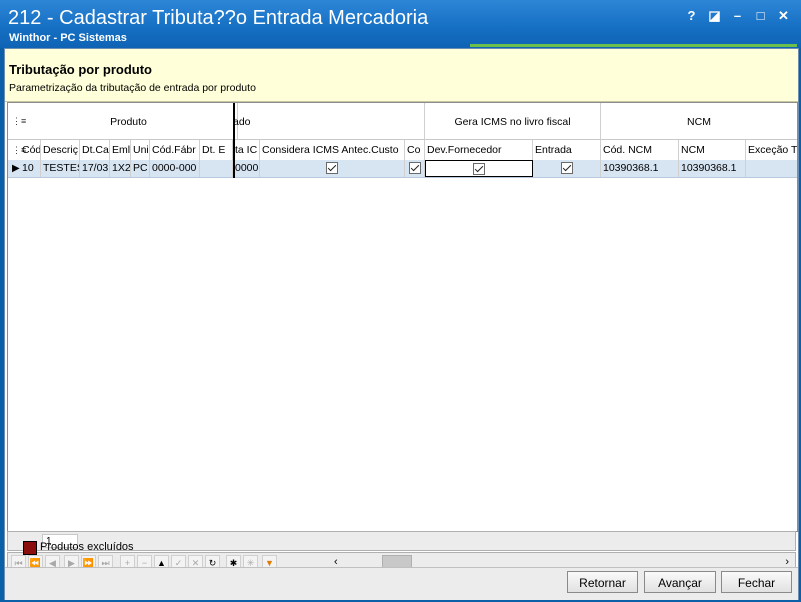 This screenshot has width=801, height=602. What do you see at coordinates (30, 548) in the screenshot?
I see `legend-swatch` at bounding box center [30, 548].